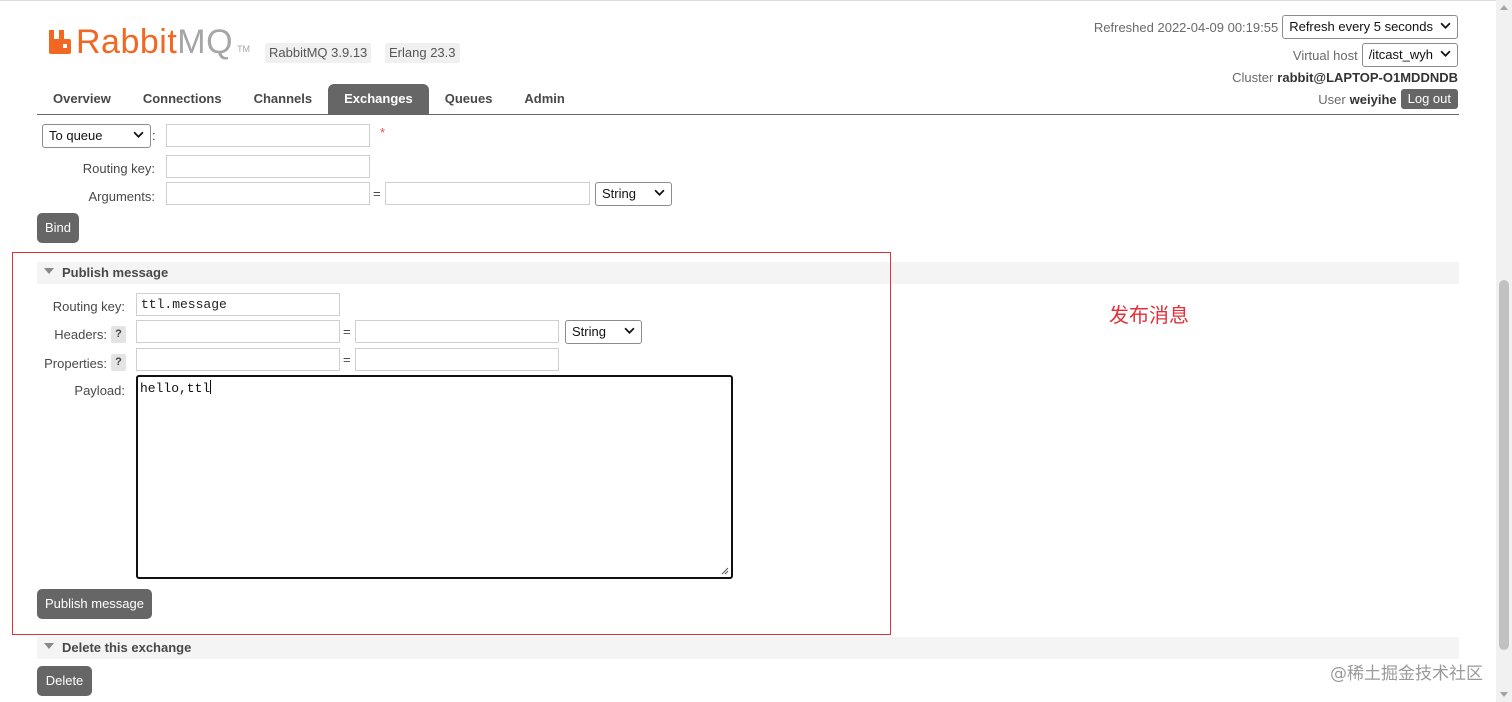  Describe the element at coordinates (1325, 55) in the screenshot. I see `vhost-label: Virtual host` at that location.